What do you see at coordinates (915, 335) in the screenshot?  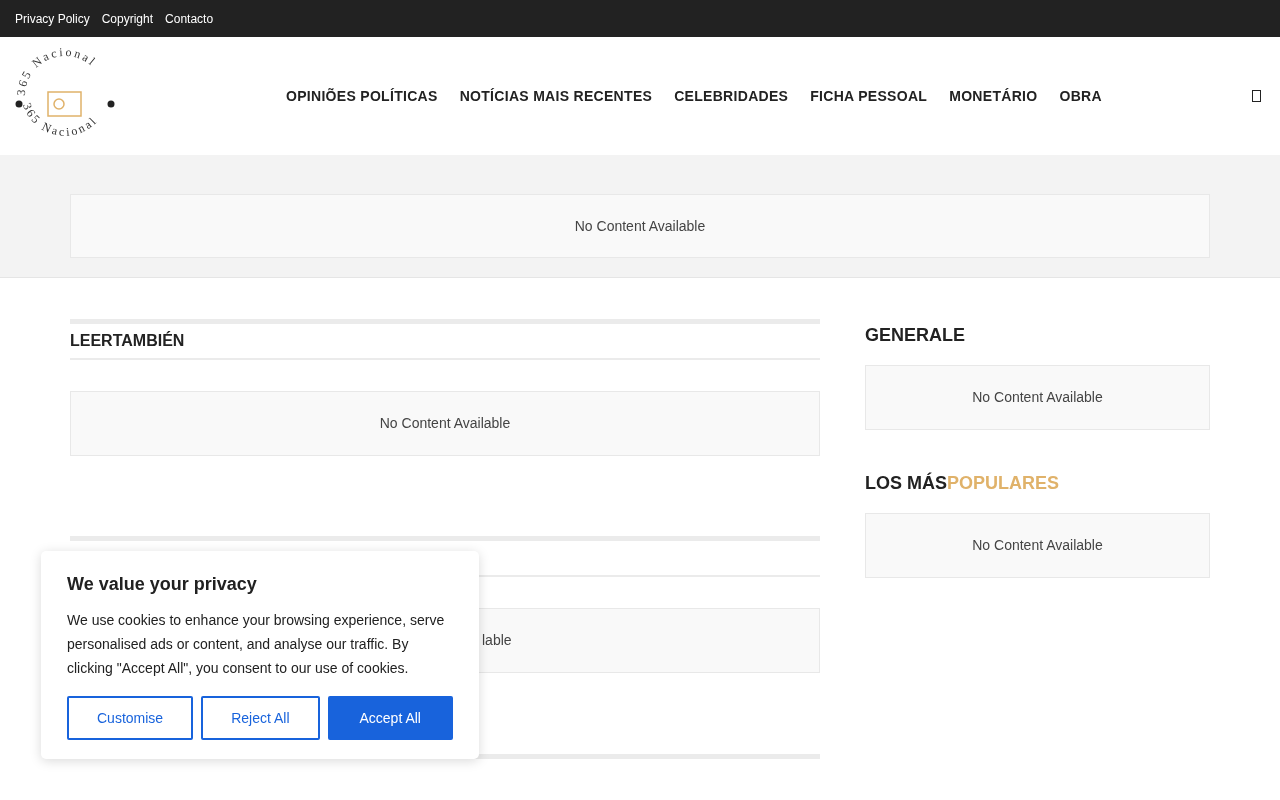 I see `widget-heading: GENERALE` at bounding box center [915, 335].